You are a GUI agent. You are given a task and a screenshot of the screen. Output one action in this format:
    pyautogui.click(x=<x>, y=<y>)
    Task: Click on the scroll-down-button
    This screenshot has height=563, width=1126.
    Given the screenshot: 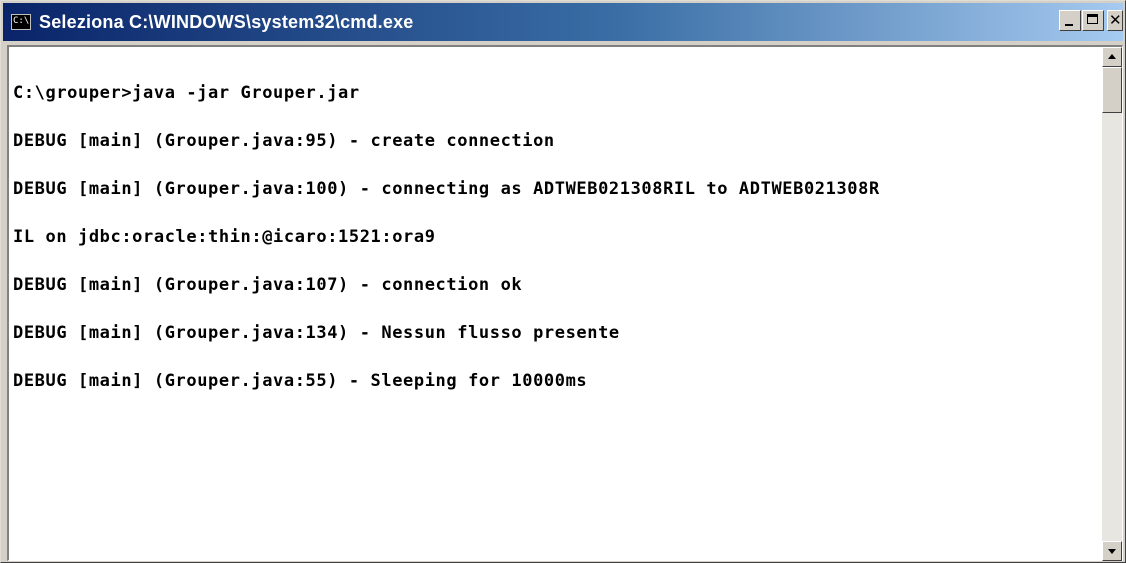 What is the action you would take?
    pyautogui.click(x=1112, y=551)
    